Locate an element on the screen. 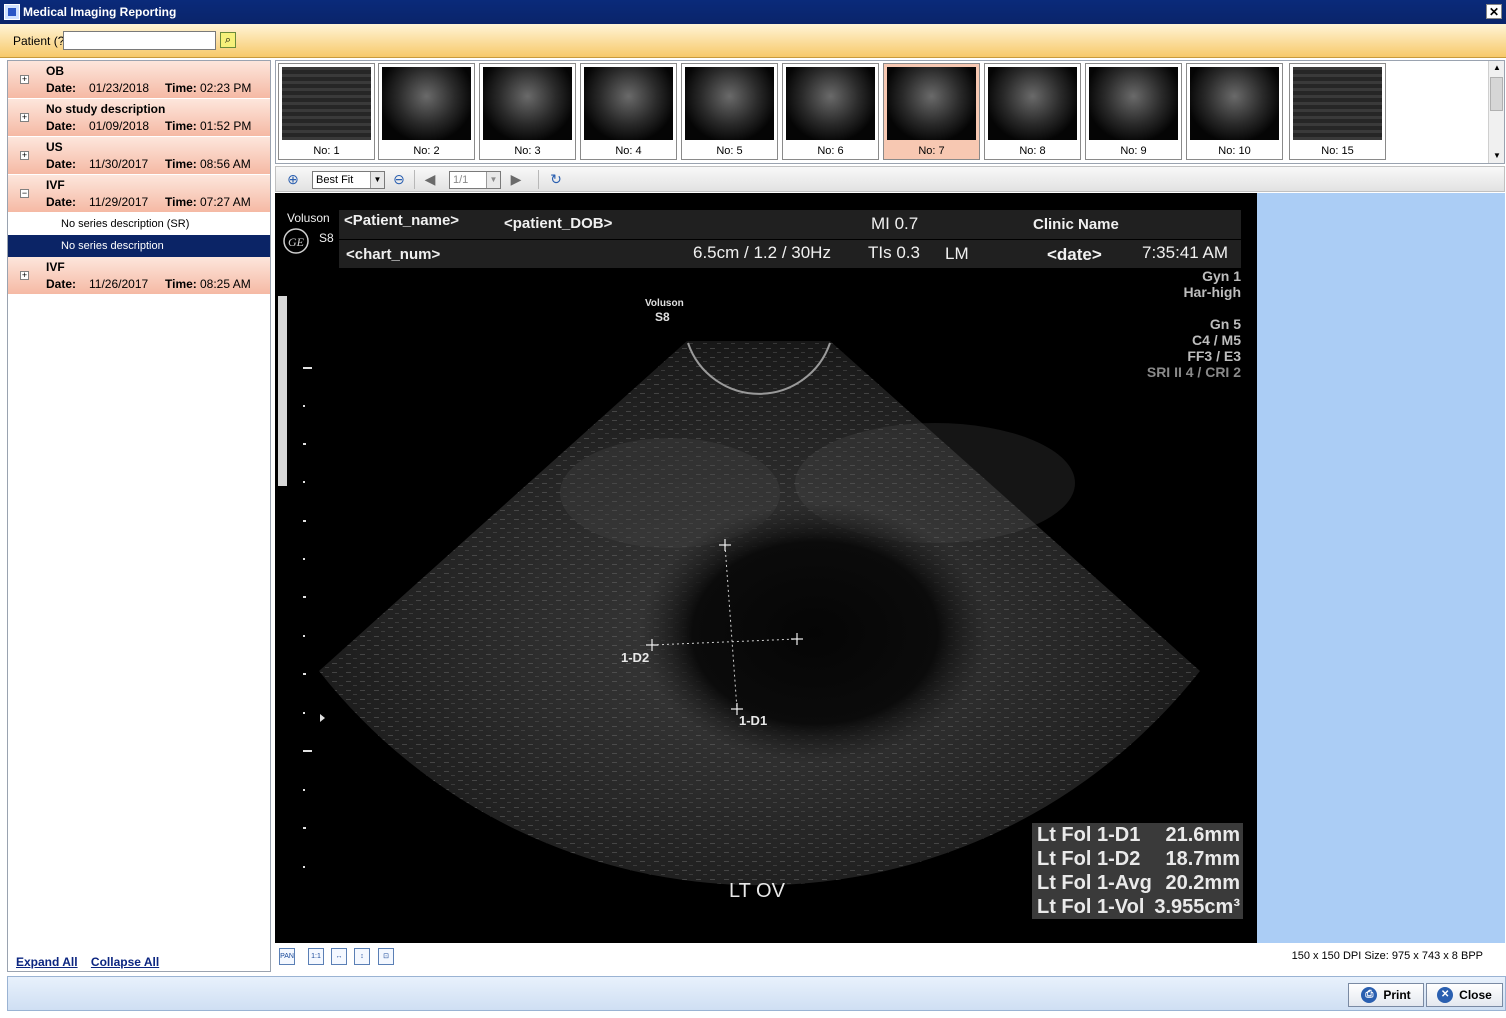 This screenshot has height=1018, width=1506. thumbnail-label: No: 8 is located at coordinates (1032, 151).